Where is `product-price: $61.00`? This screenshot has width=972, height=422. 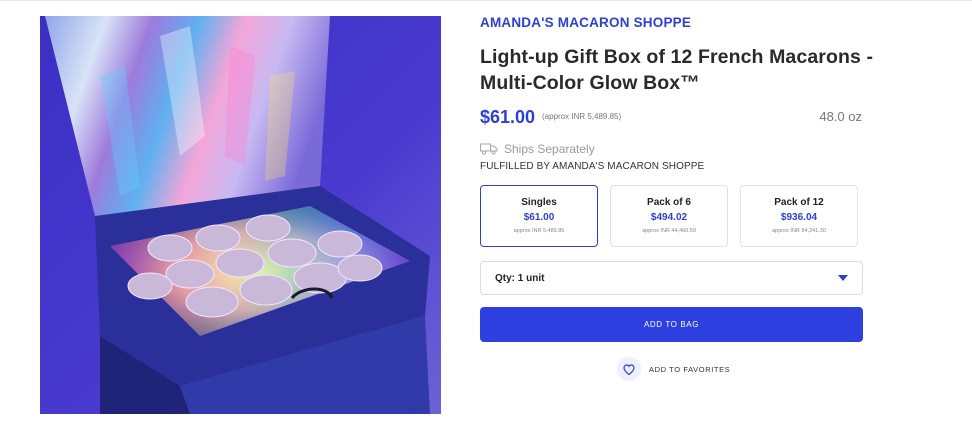 product-price: $61.00 is located at coordinates (508, 117).